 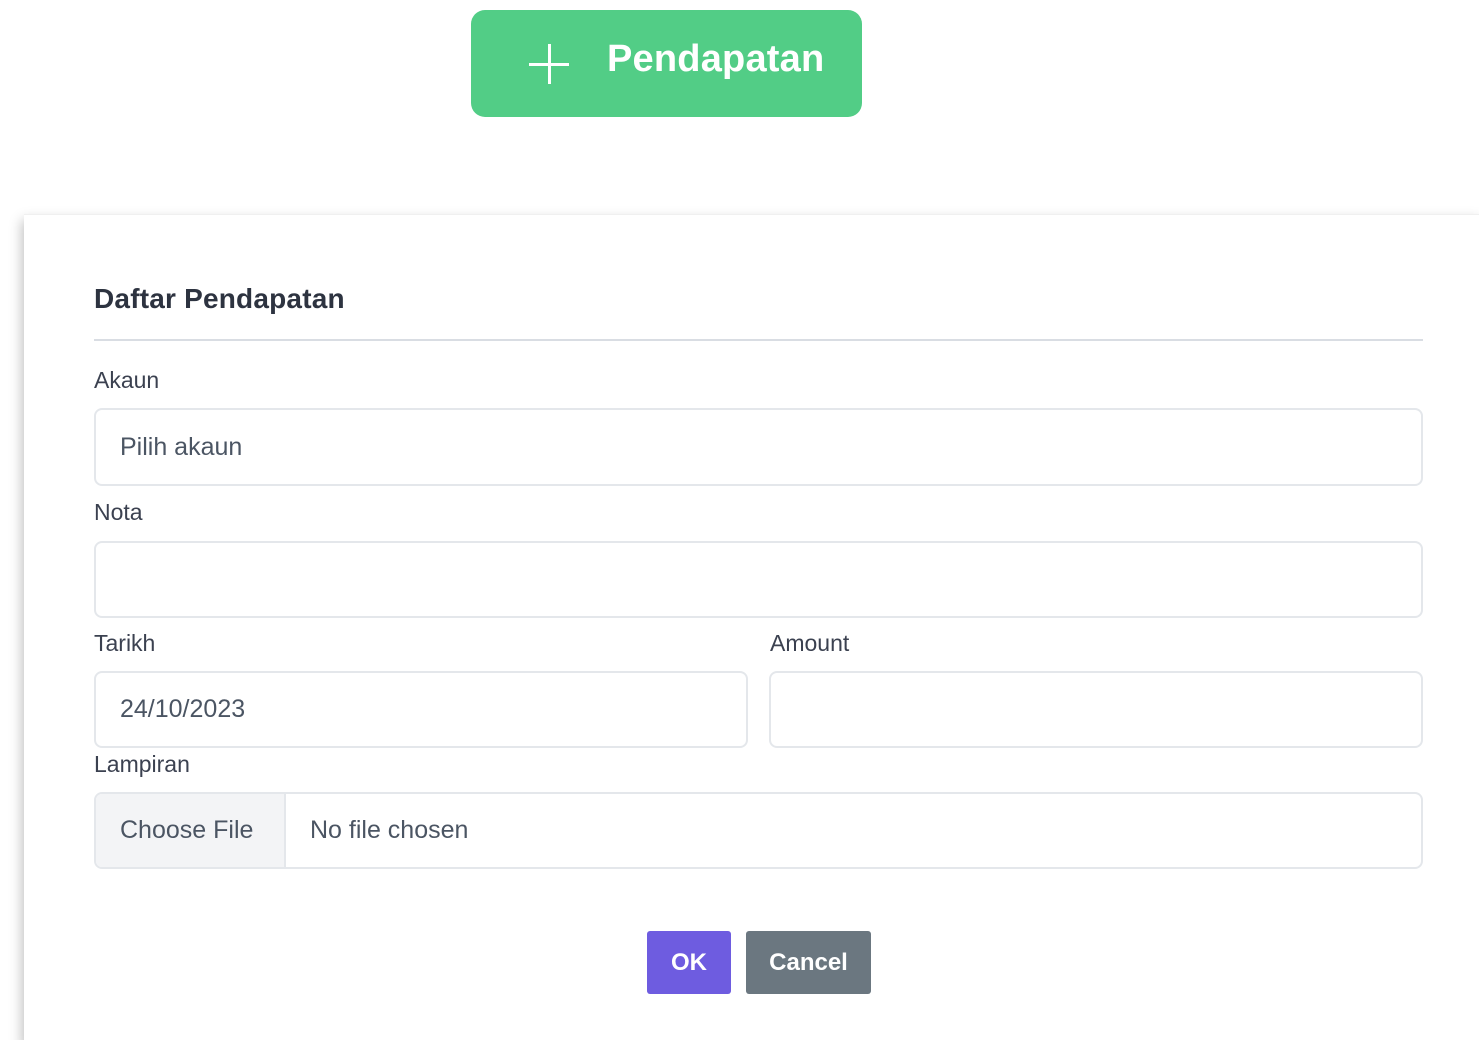 I want to click on file-status-text: No file chosen, so click(x=389, y=830).